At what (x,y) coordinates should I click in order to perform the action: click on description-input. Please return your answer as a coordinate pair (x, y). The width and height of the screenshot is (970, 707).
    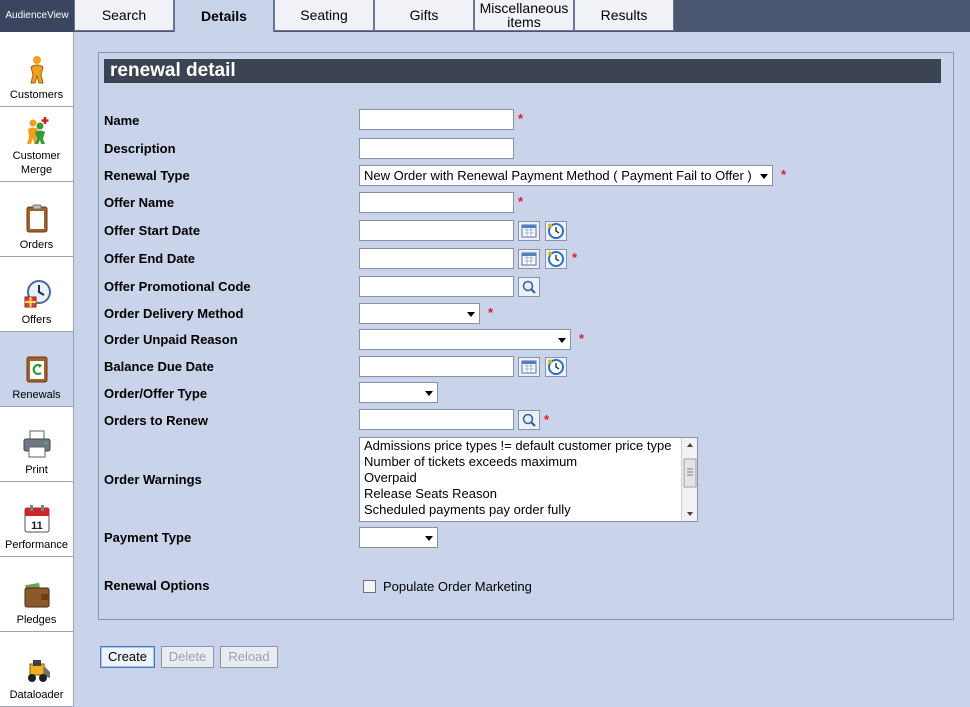
    Looking at the image, I should click on (436, 148).